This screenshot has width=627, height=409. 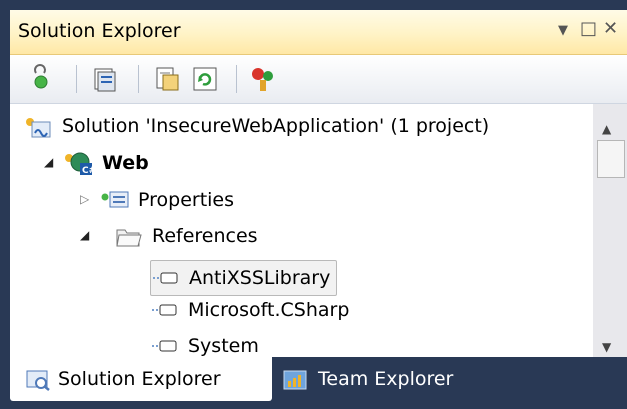 I want to click on properties-button, so click(x=43, y=79).